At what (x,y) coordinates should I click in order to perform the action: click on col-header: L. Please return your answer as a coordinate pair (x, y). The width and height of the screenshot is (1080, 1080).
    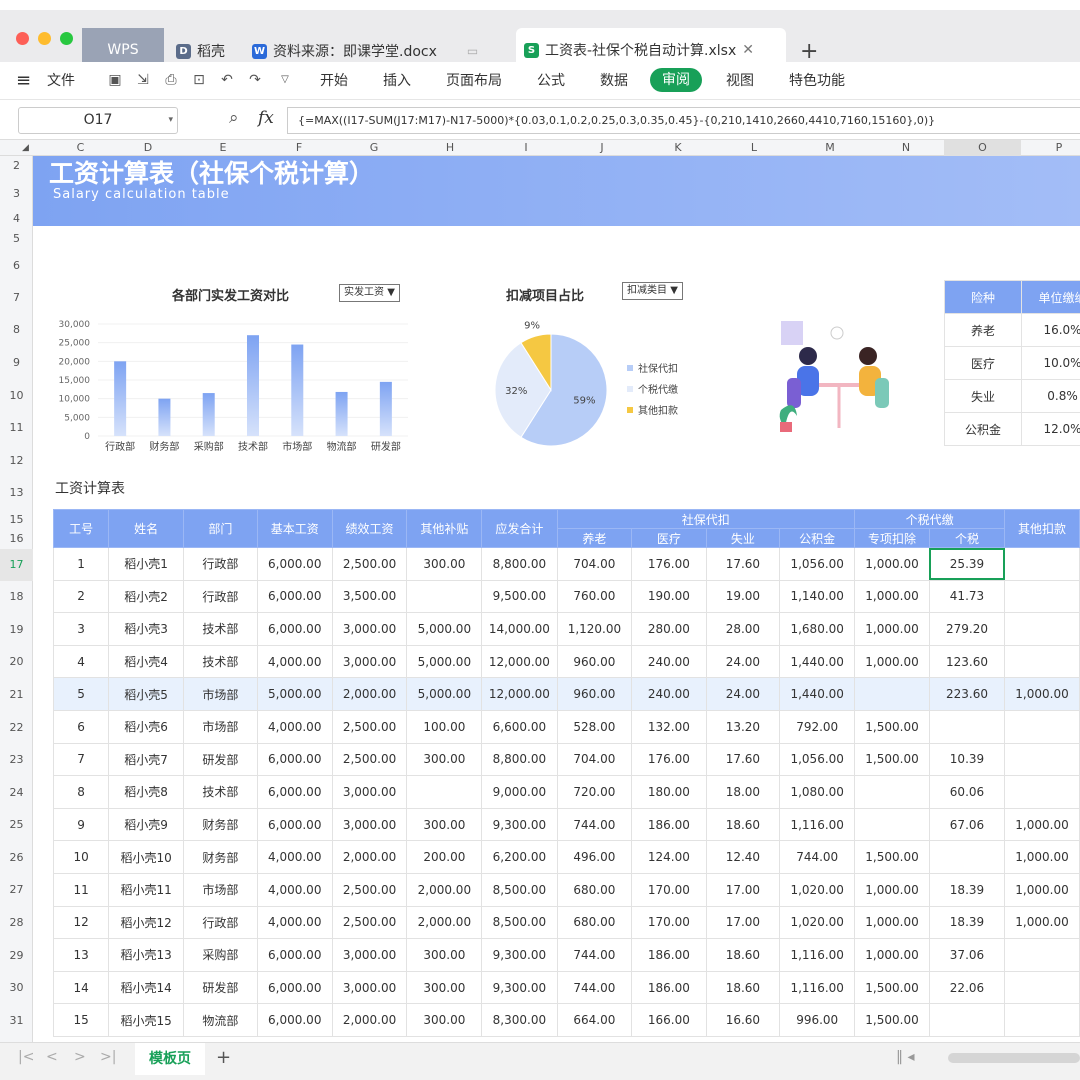
    Looking at the image, I should click on (754, 148).